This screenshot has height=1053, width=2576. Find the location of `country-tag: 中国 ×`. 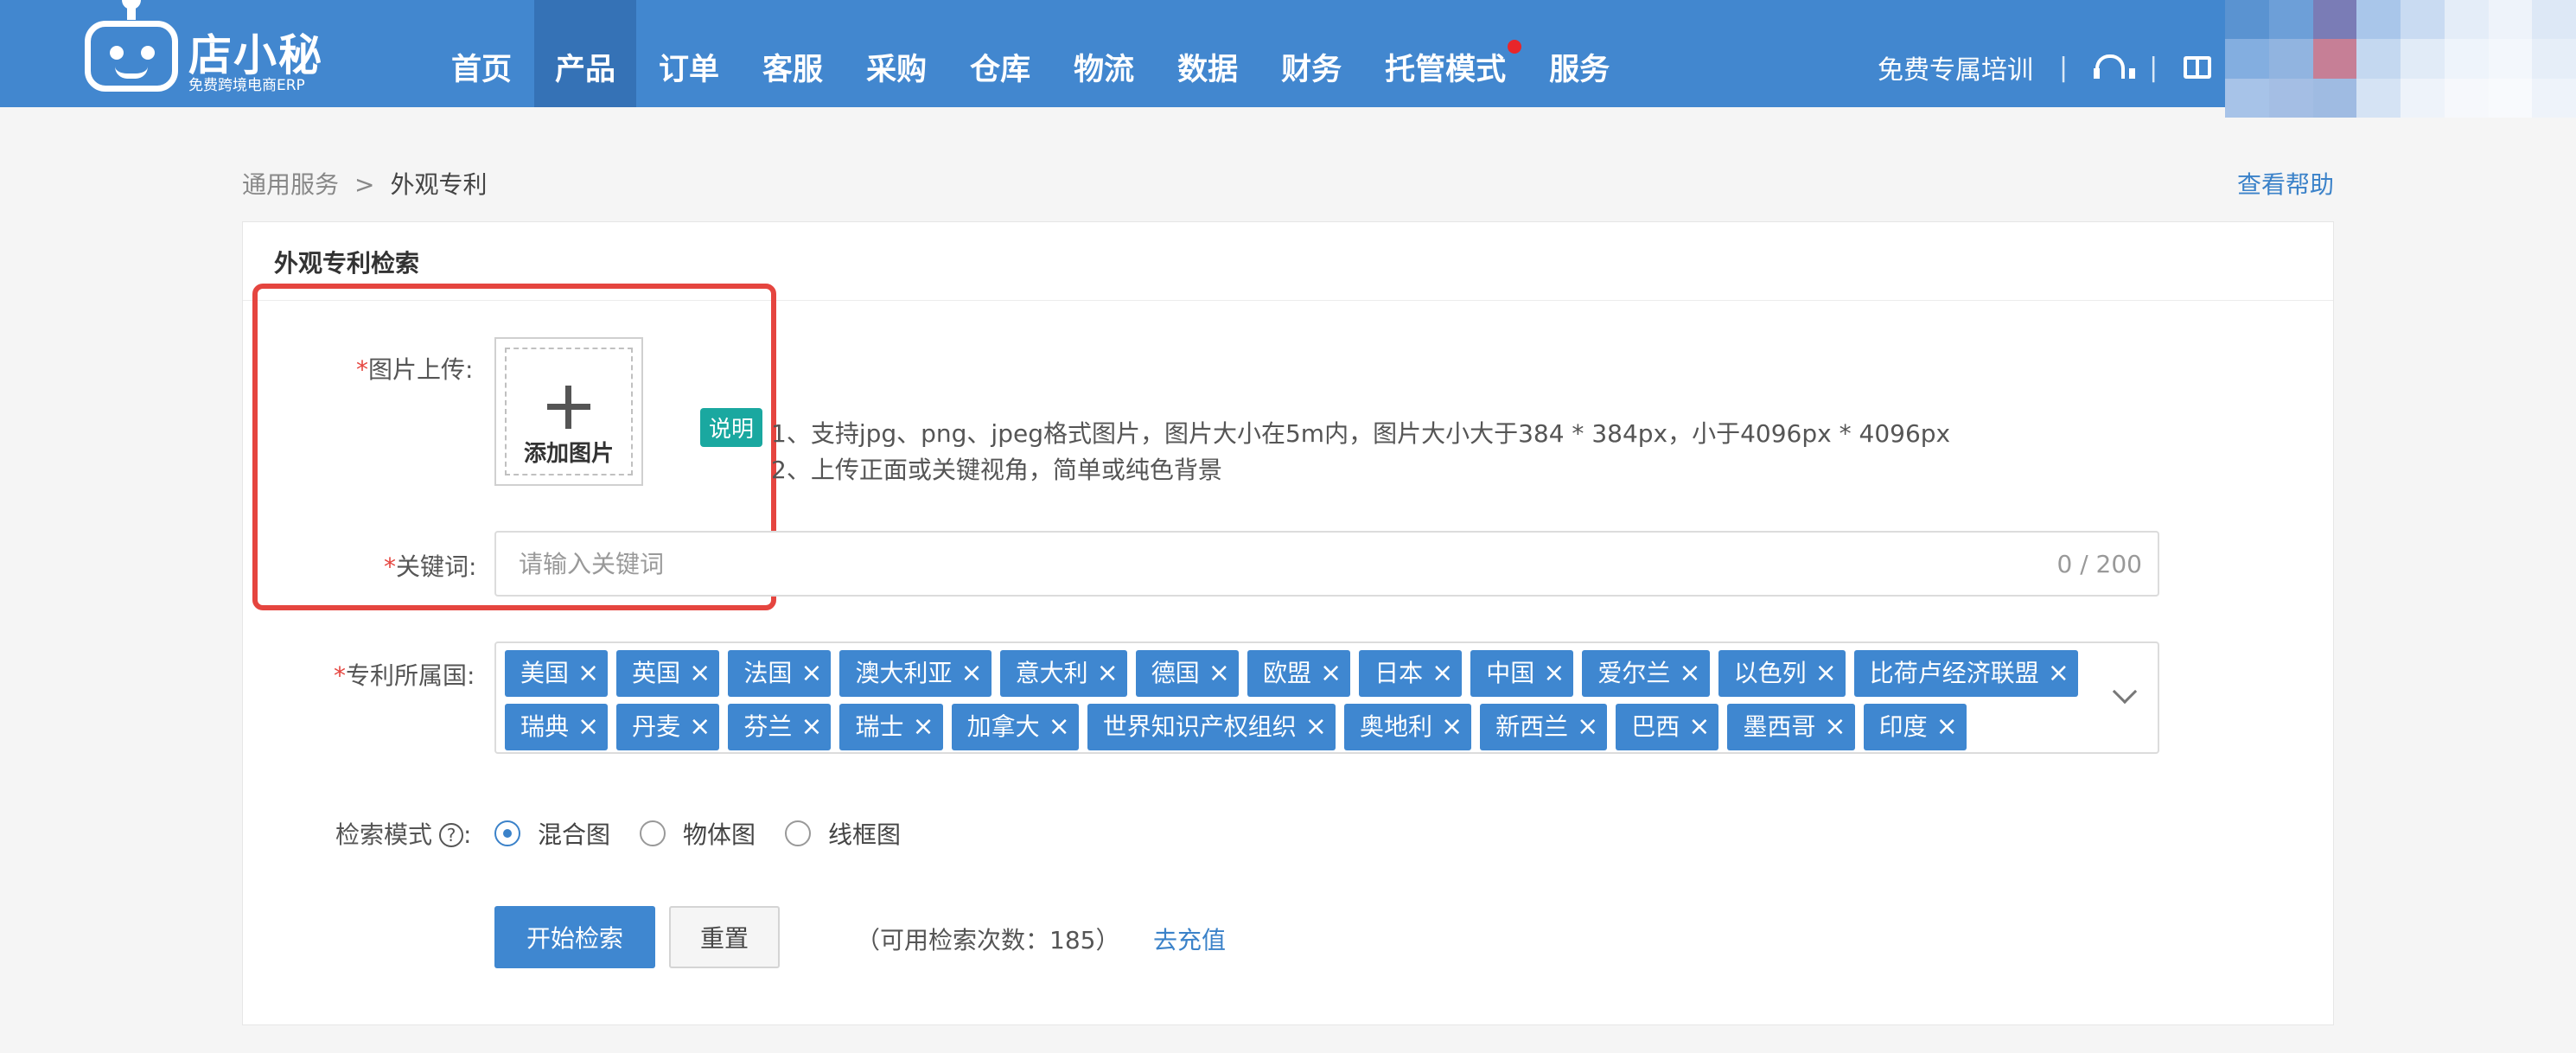

country-tag: 中国 × is located at coordinates (1522, 673).